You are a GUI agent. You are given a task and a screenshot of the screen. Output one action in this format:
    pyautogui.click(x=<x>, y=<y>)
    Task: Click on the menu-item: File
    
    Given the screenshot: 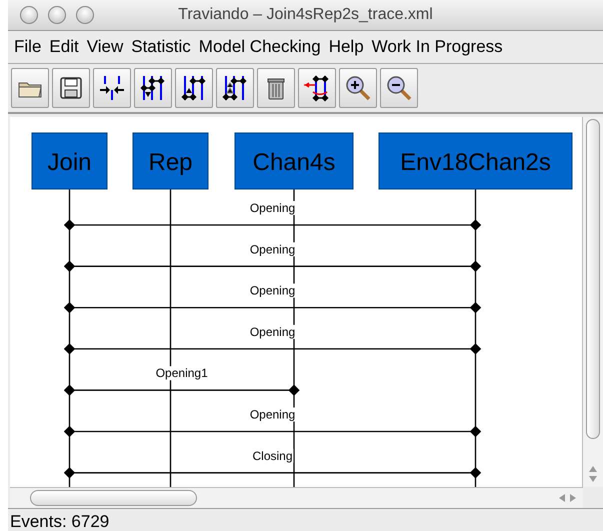 What is the action you would take?
    pyautogui.click(x=28, y=47)
    